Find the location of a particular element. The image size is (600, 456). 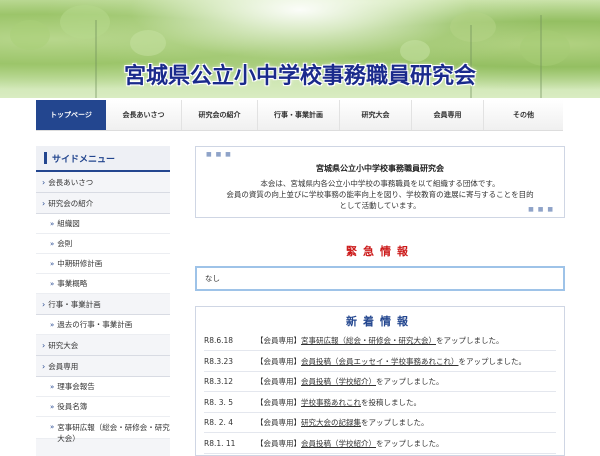

sidebar-item-label: 事業概略 is located at coordinates (72, 283).